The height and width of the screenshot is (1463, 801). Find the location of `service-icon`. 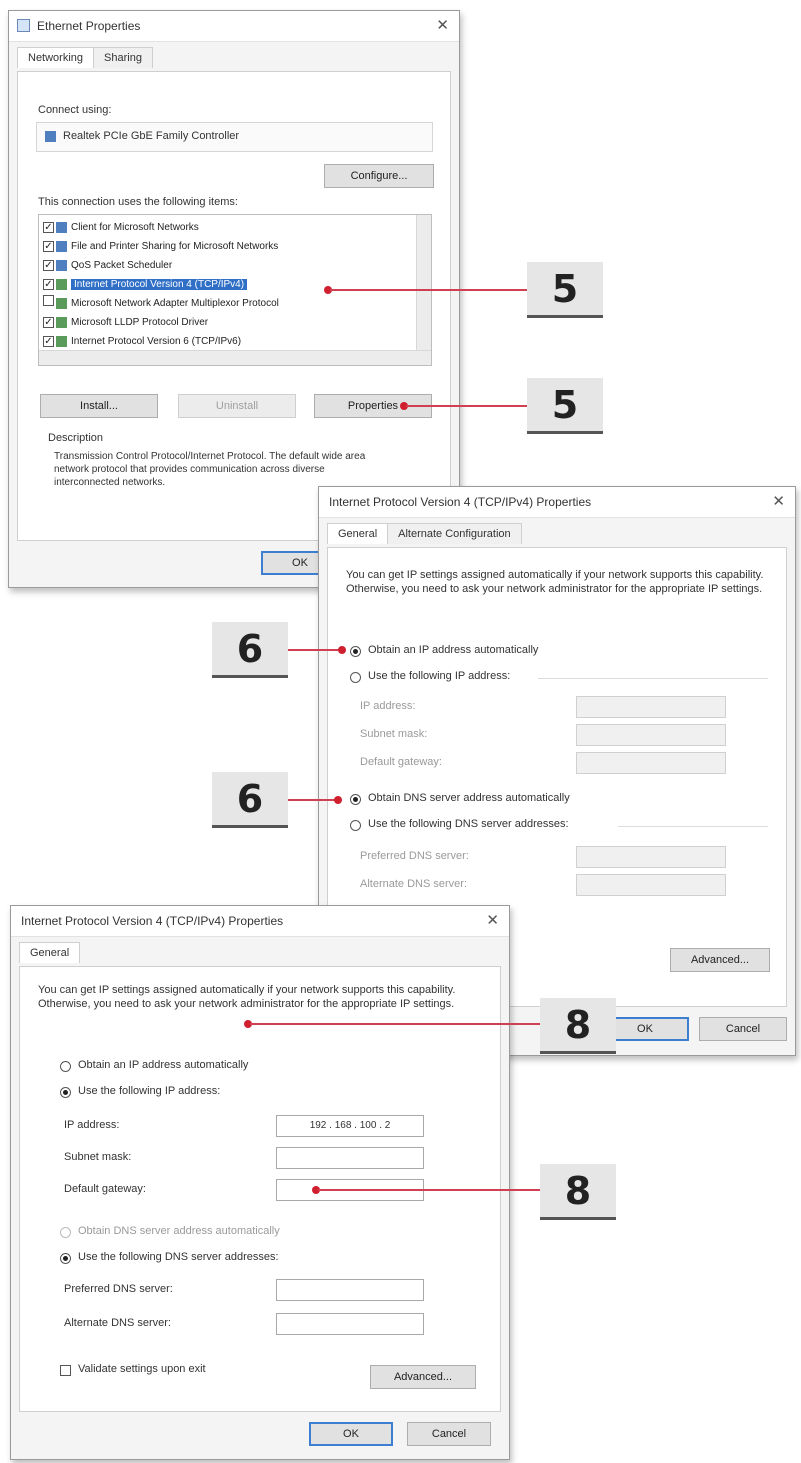

service-icon is located at coordinates (61, 265).